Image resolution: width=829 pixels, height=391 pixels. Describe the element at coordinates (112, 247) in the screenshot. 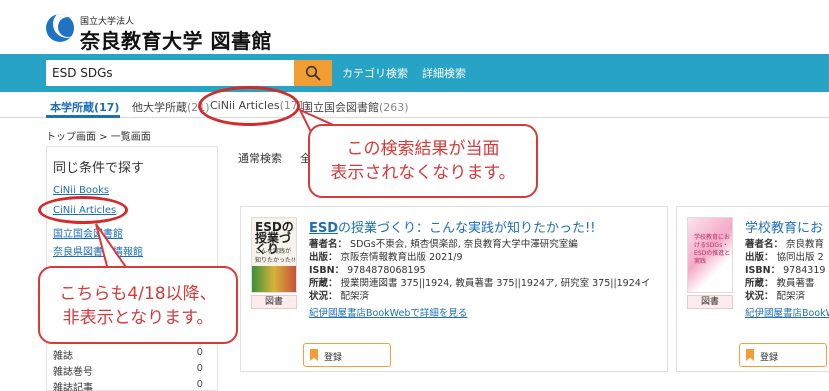

I see `callout-pointer` at that location.